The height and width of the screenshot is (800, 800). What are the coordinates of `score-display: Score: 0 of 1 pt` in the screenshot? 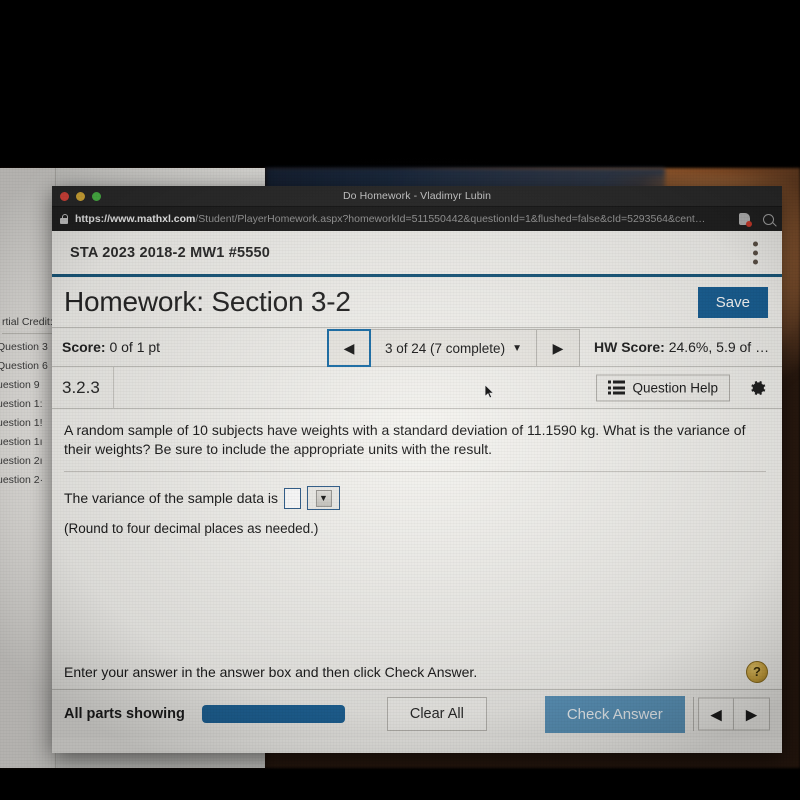 It's located at (111, 347).